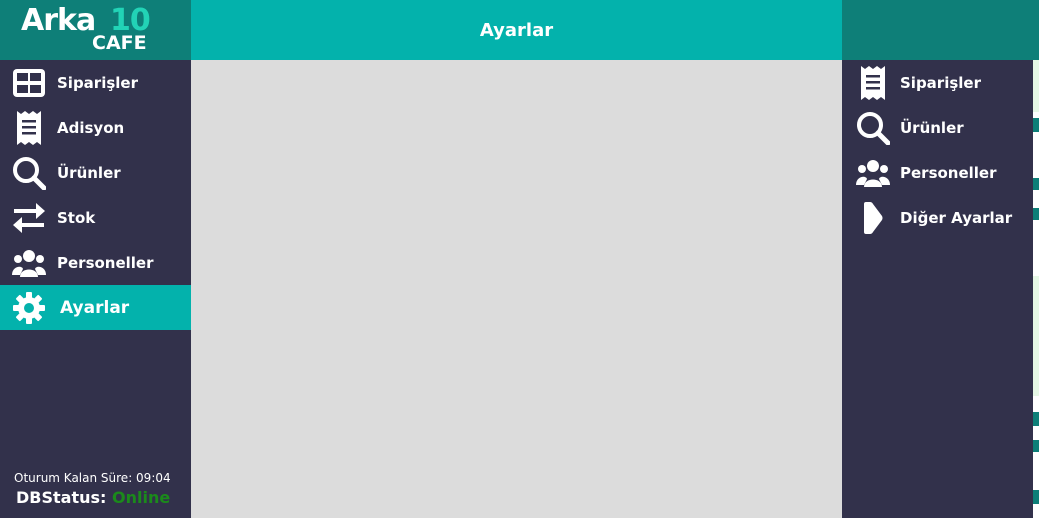 This screenshot has width=1039, height=518. What do you see at coordinates (956, 217) in the screenshot?
I see `settings-item-label: Diğer Ayarlar` at bounding box center [956, 217].